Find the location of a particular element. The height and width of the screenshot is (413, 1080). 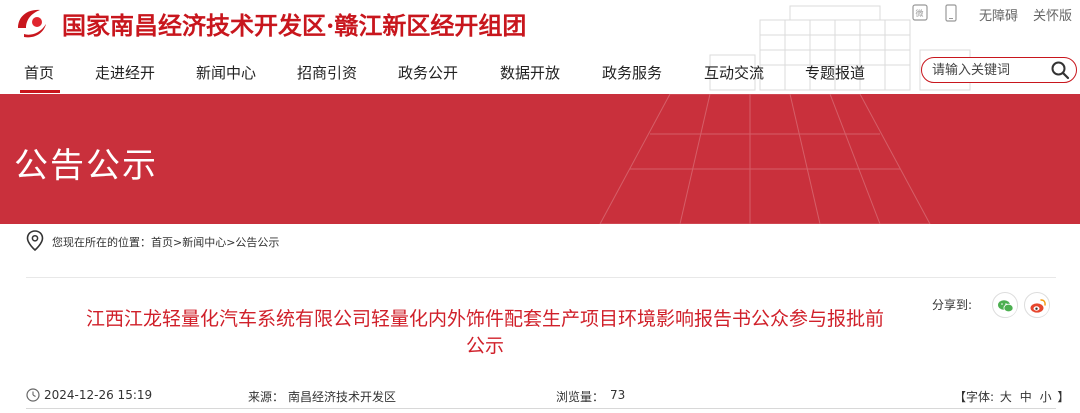

wechat-qr-icon: 微 is located at coordinates (920, 13).